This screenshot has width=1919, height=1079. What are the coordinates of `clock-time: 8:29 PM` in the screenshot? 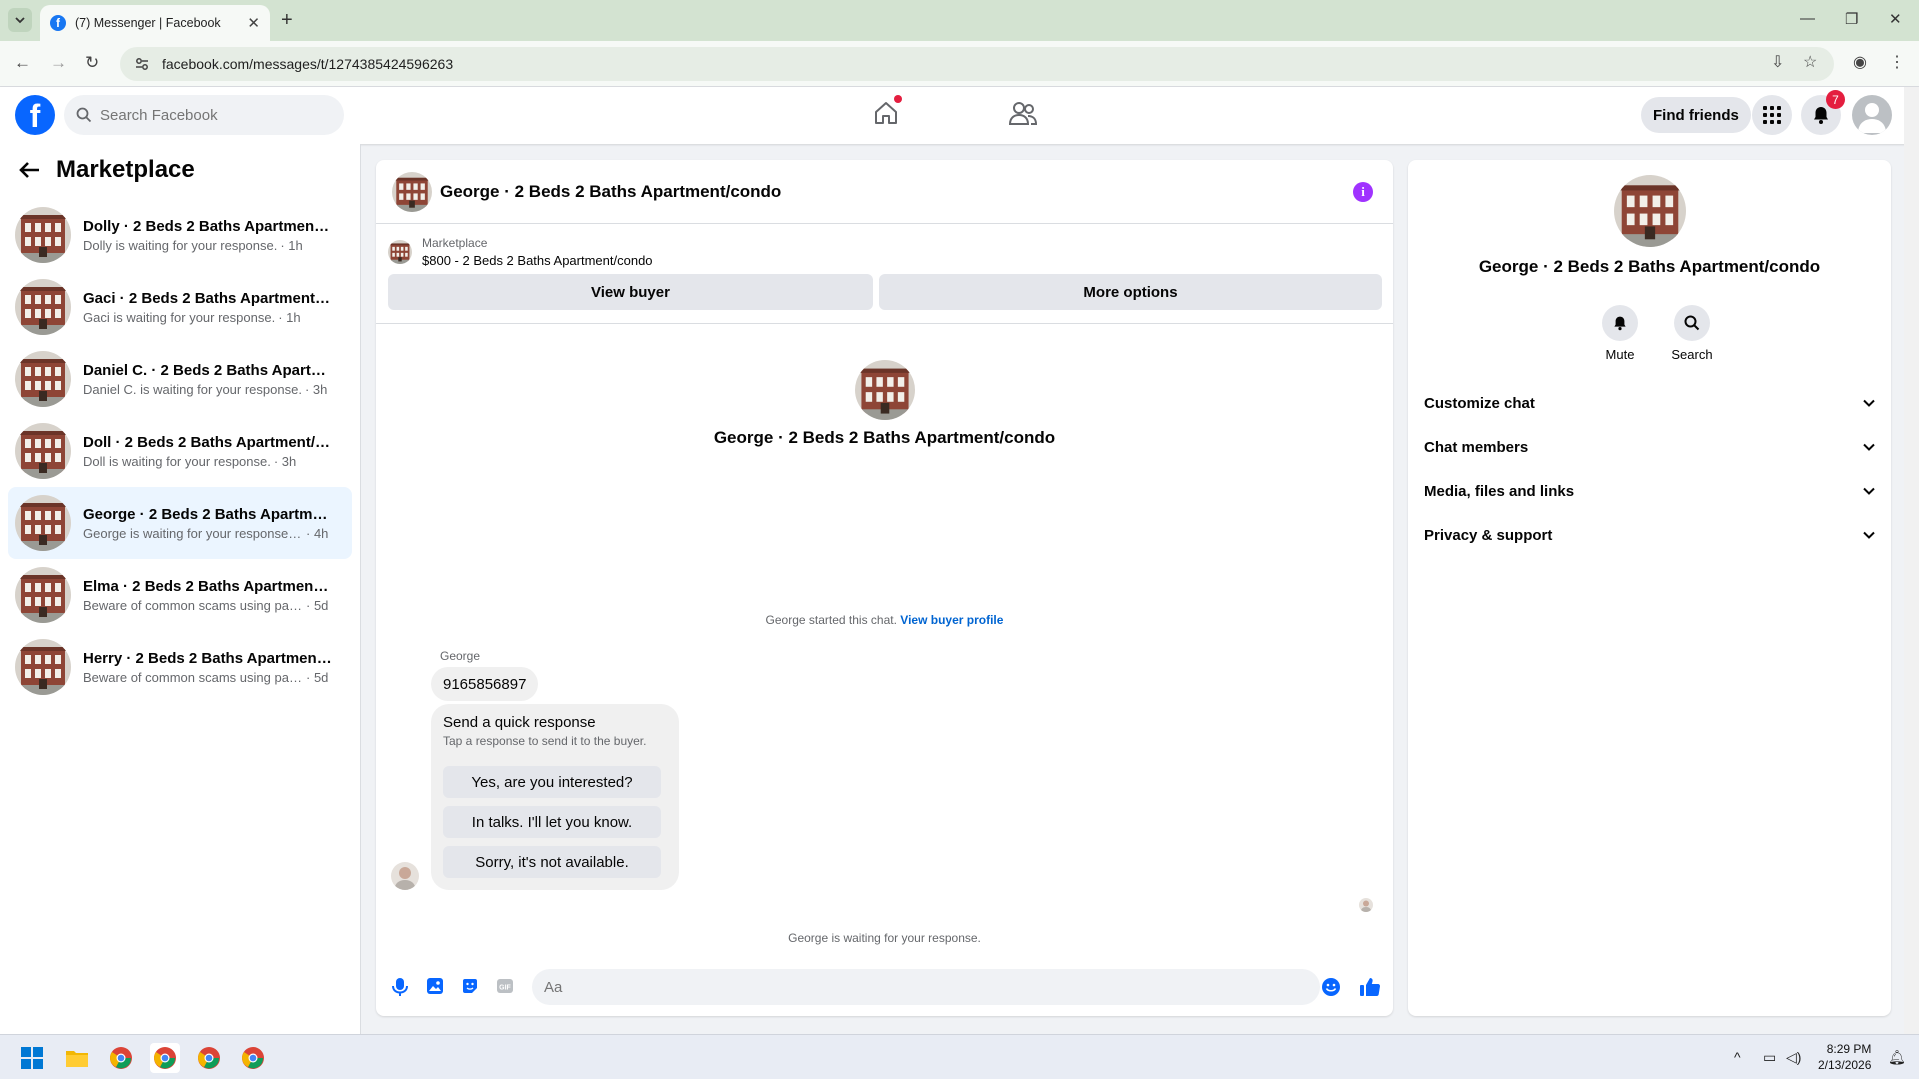 It's located at (1849, 1049).